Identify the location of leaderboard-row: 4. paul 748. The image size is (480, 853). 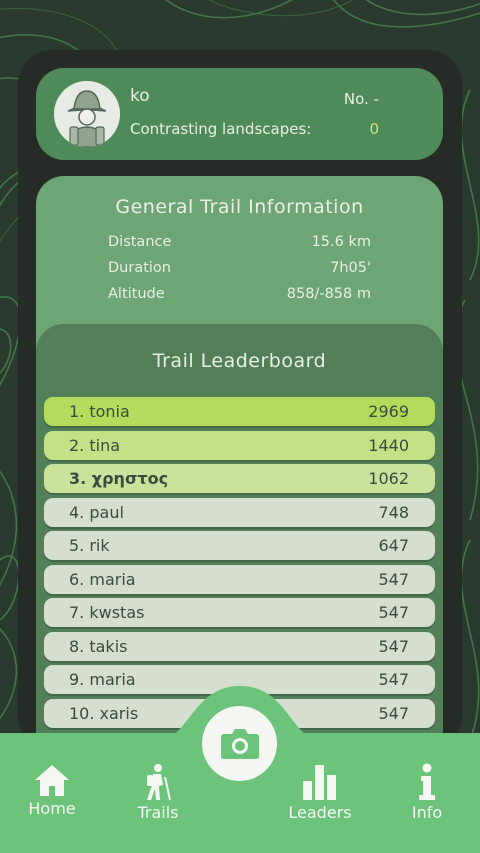
(239, 512).